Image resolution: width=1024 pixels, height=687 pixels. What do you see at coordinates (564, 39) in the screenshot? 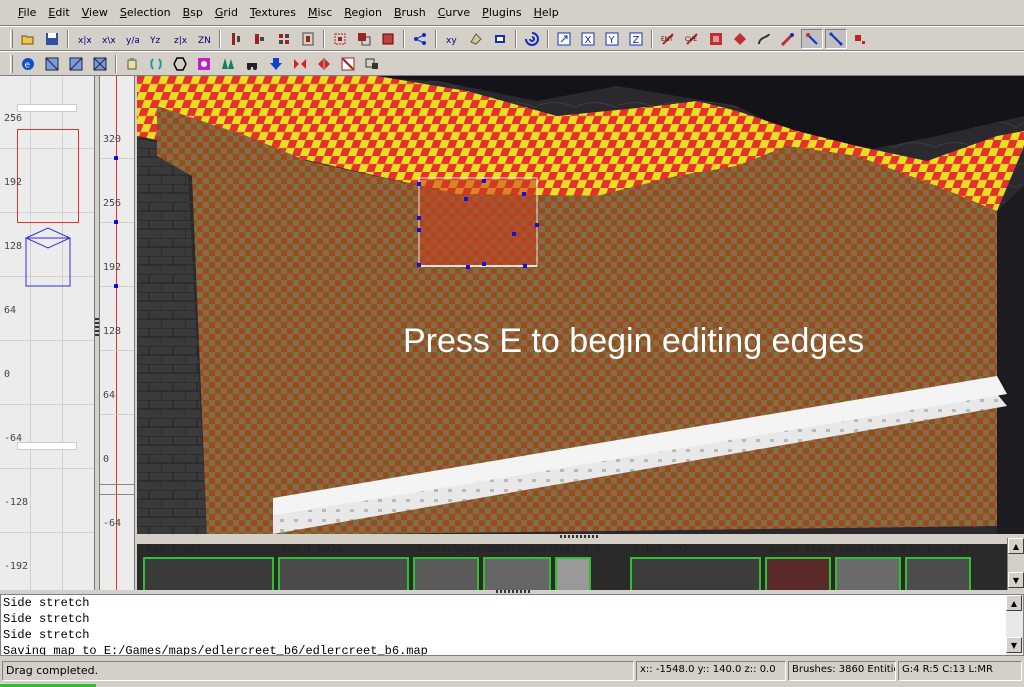
I see `scale-x-icon` at bounding box center [564, 39].